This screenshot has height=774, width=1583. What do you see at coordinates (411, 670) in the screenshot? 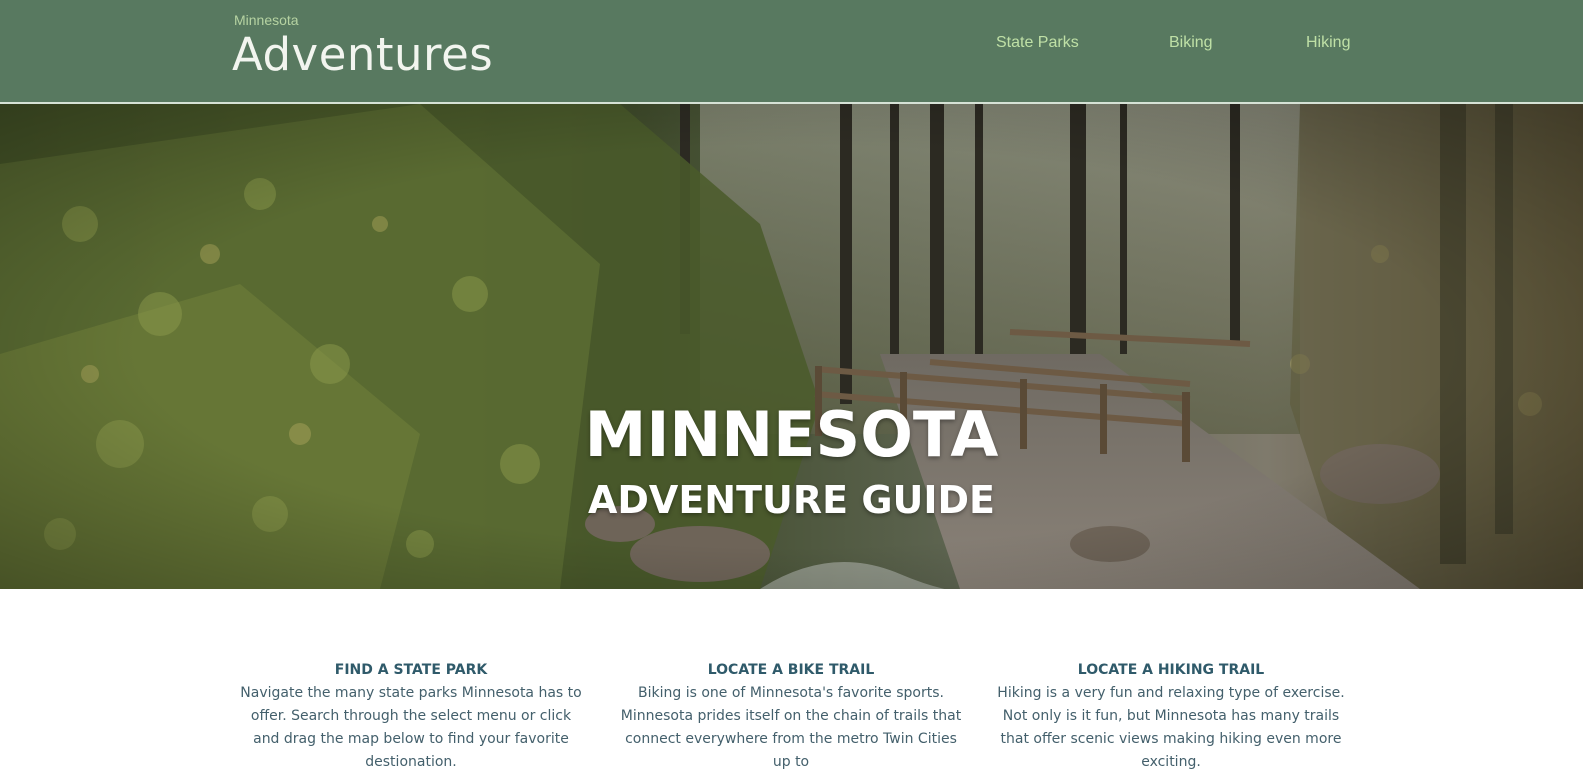
I see `feature-heading: FIND A STATE PARK` at bounding box center [411, 670].